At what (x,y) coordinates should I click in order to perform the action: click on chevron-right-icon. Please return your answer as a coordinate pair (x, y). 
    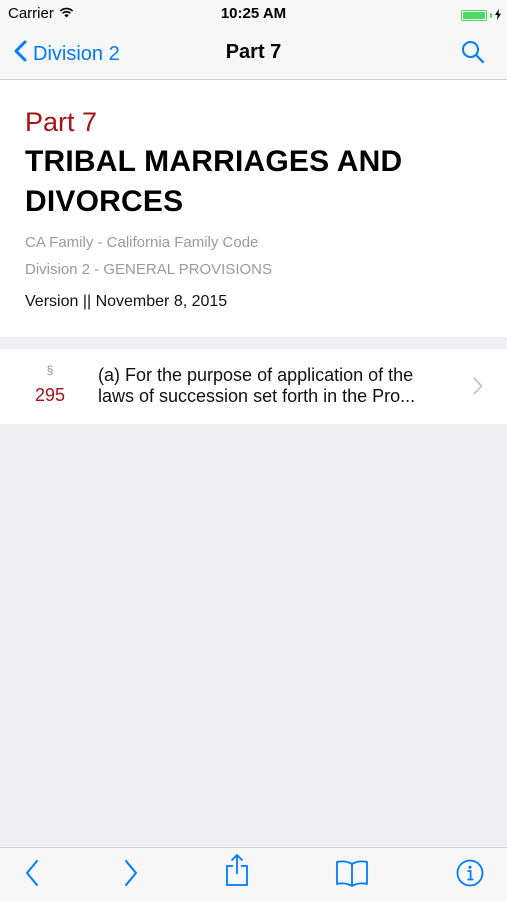
    Looking at the image, I should click on (478, 388).